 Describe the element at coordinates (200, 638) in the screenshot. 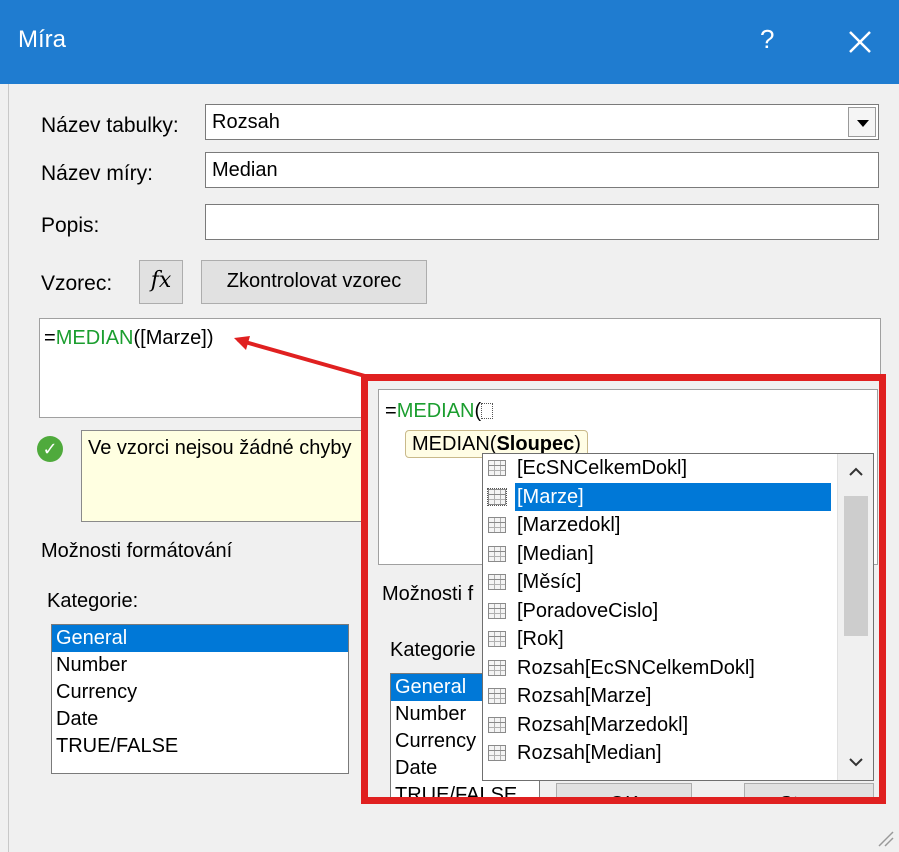

I see `category-item: General` at that location.